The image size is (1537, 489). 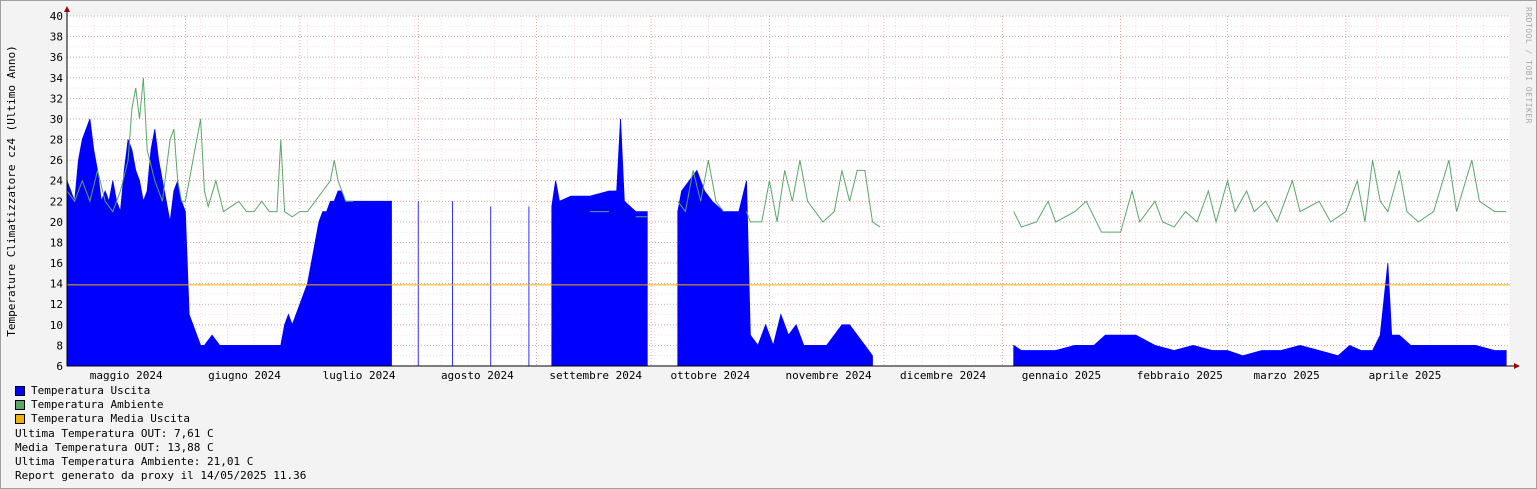 What do you see at coordinates (56, 16) in the screenshot?
I see `y-tick-label: 40` at bounding box center [56, 16].